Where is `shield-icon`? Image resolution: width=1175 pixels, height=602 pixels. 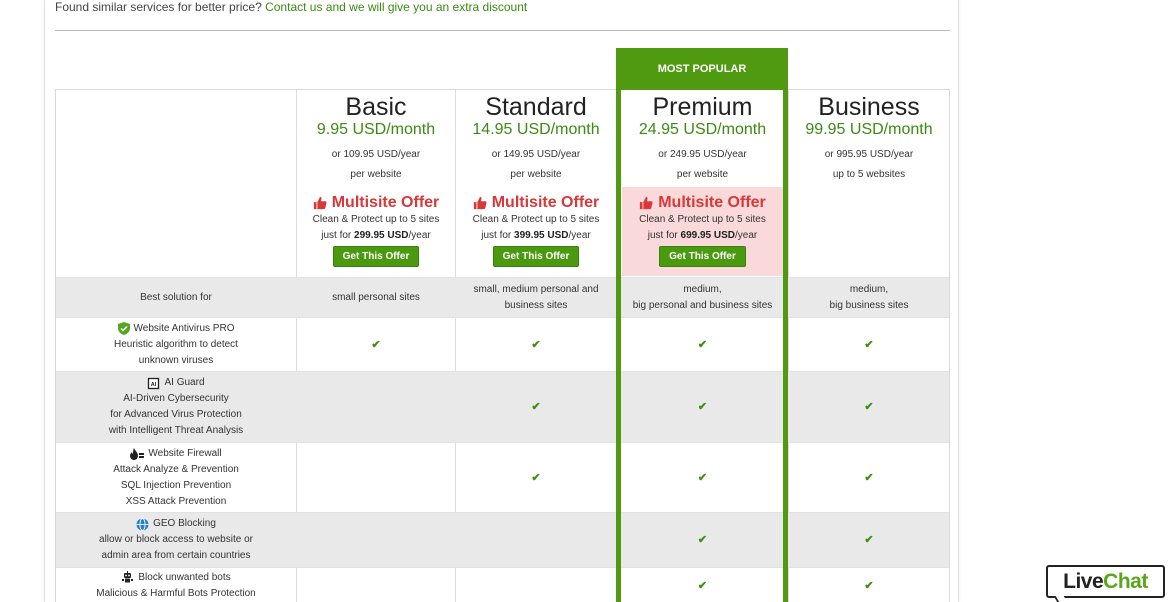
shield-icon is located at coordinates (123, 328).